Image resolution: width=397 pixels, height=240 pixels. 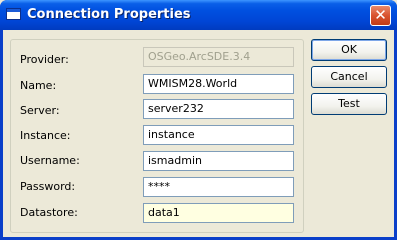 What do you see at coordinates (48, 186) in the screenshot?
I see `password-label: Password:` at bounding box center [48, 186].